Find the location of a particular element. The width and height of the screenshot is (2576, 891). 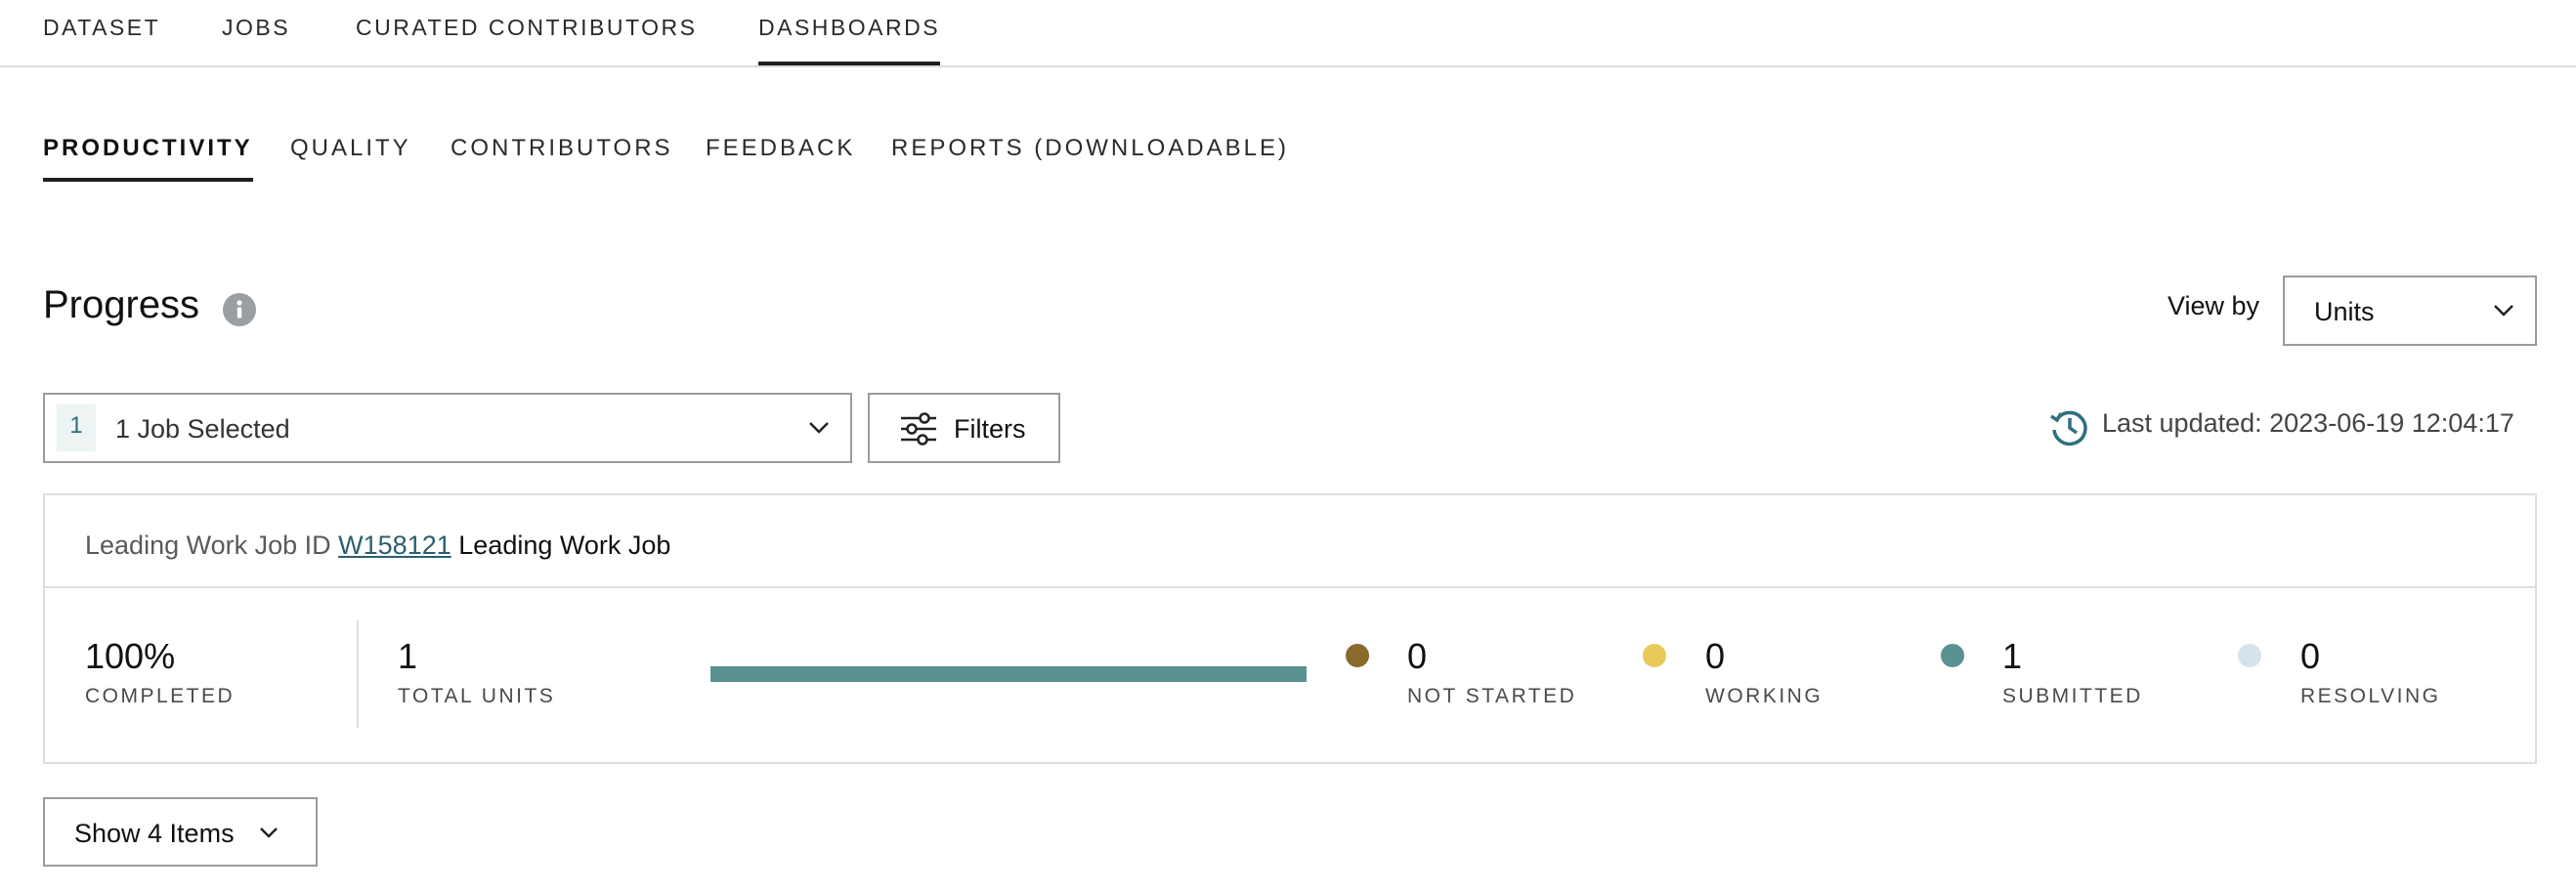

subtab-feedback: FEEDBACK is located at coordinates (781, 148).